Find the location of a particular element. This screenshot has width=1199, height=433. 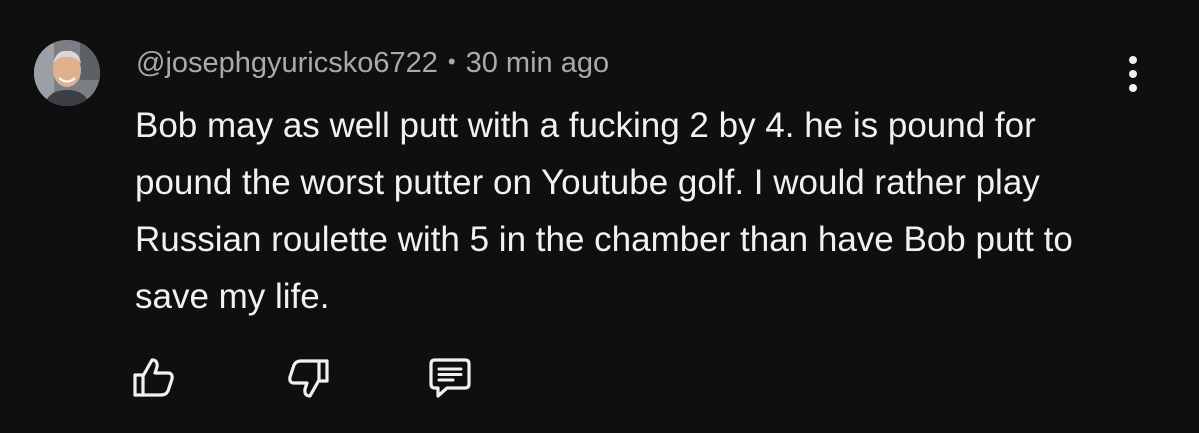

timestamp: 30 min ago is located at coordinates (538, 63).